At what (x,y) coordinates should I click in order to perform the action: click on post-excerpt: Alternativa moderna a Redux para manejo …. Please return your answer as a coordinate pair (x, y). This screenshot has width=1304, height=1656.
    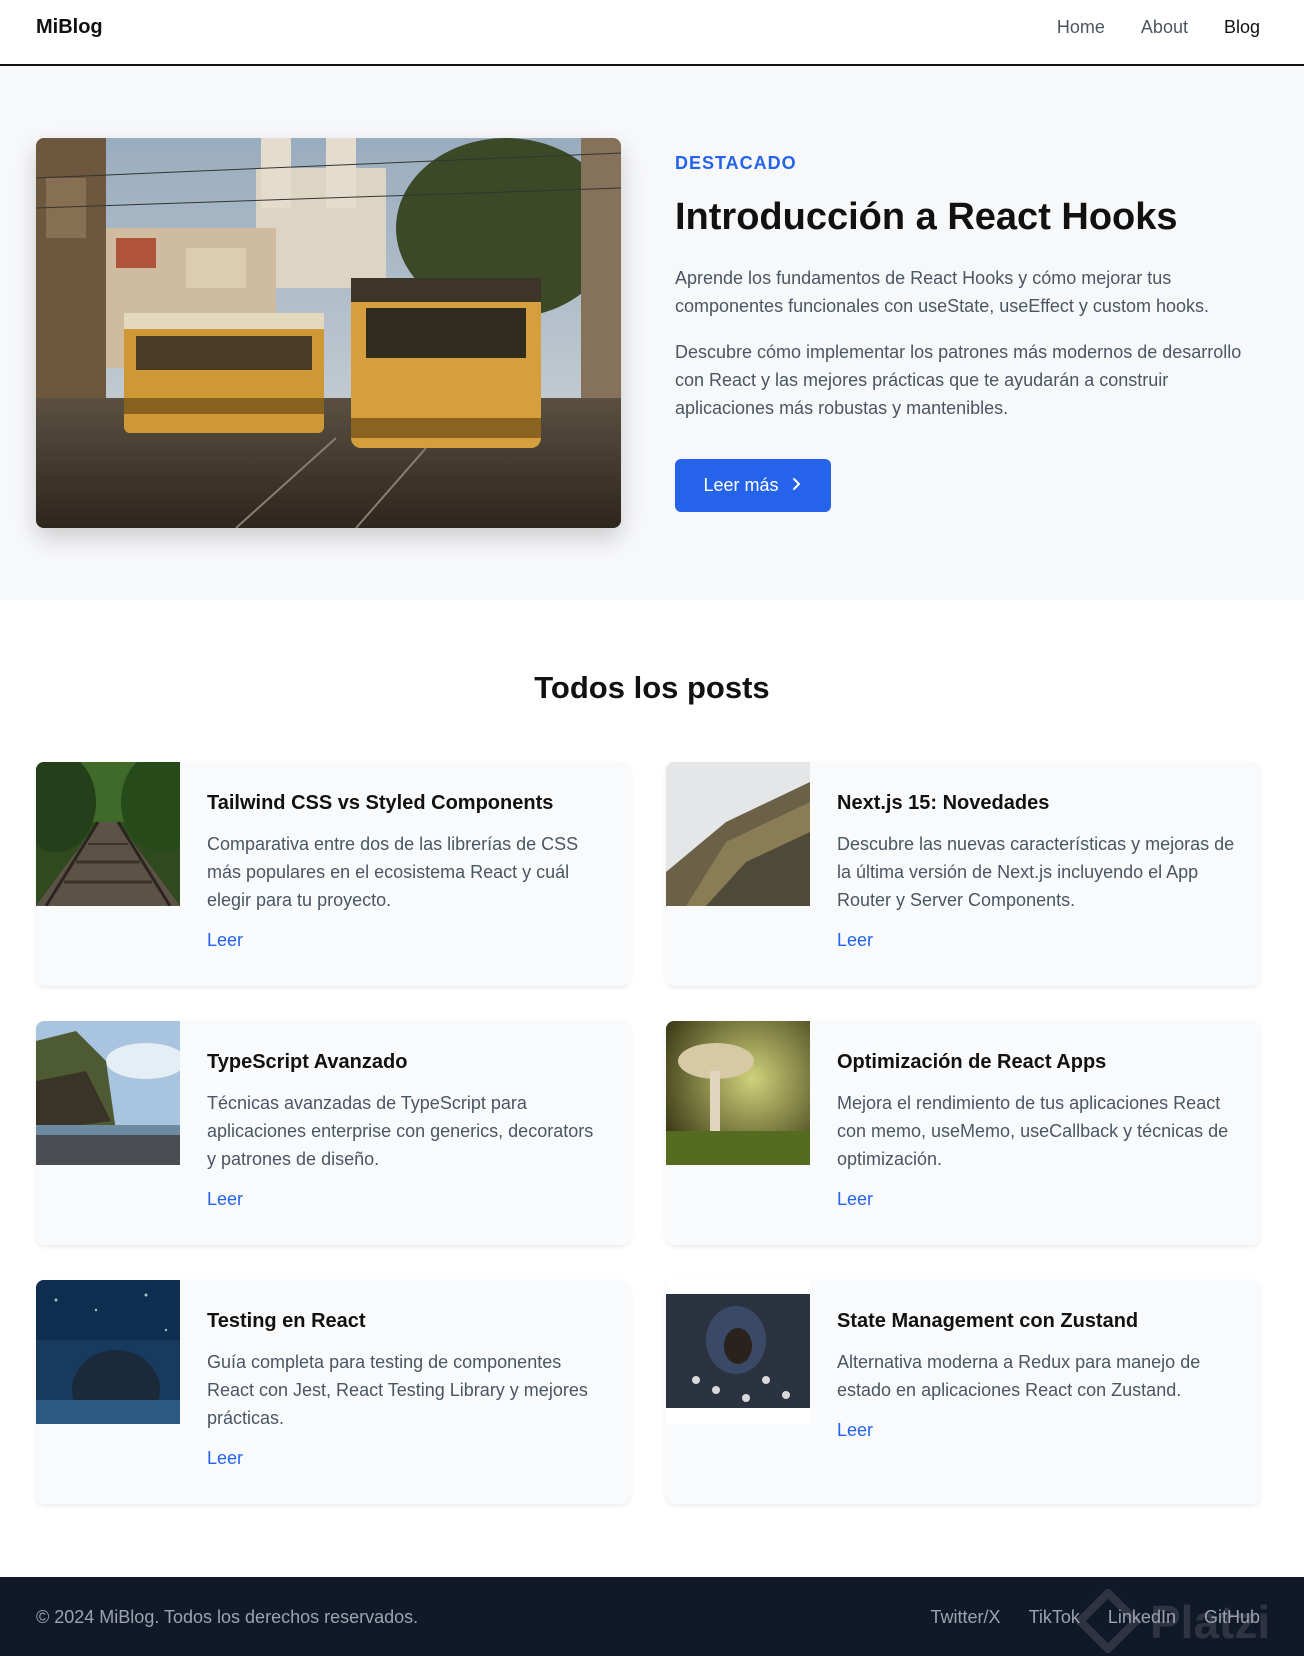
    Looking at the image, I should click on (1019, 1376).